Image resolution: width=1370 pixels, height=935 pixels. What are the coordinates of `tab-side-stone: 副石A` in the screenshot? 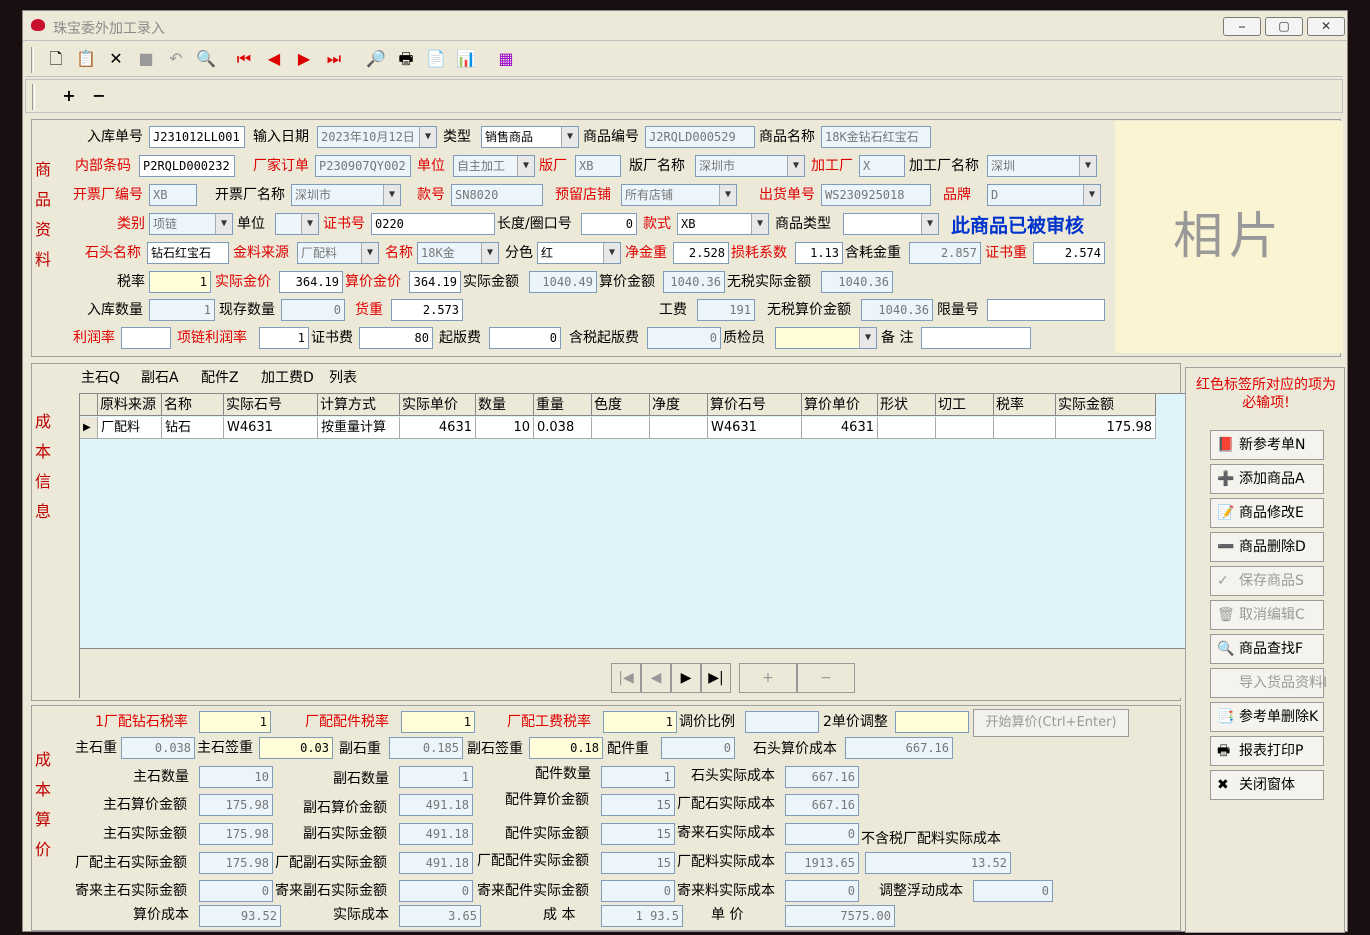 It's located at (160, 378).